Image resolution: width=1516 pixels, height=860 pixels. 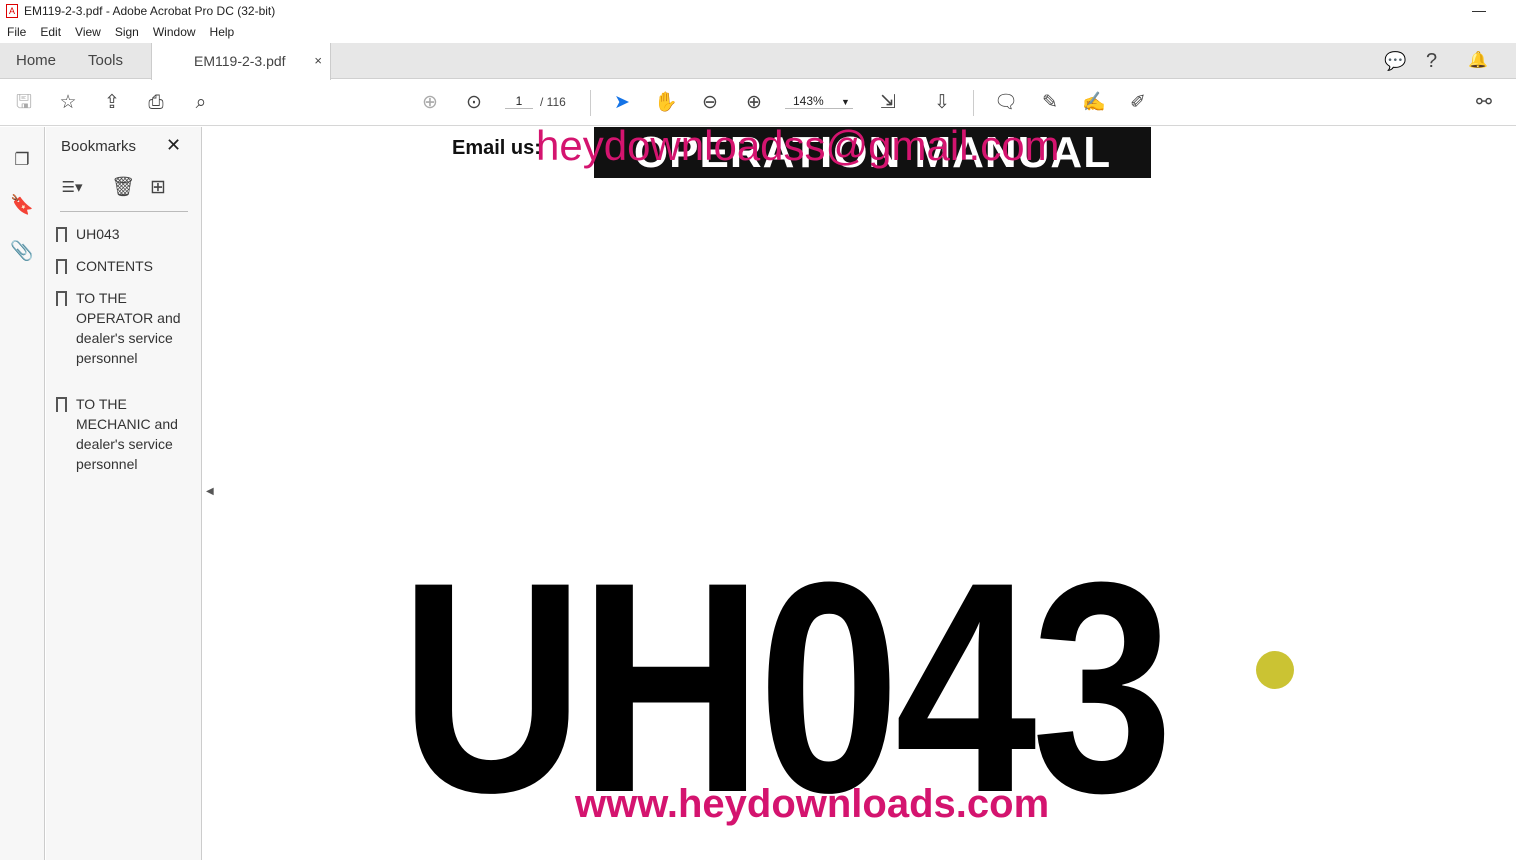 I want to click on page-total: / 116, so click(x=553, y=102).